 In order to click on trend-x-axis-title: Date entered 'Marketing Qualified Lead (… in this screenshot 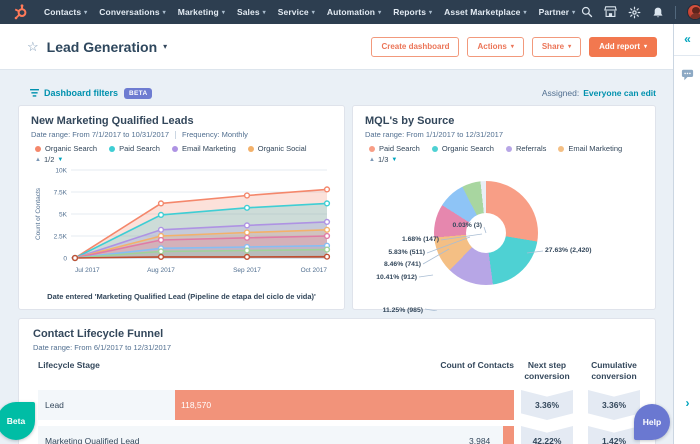, I will do `click(181, 296)`.